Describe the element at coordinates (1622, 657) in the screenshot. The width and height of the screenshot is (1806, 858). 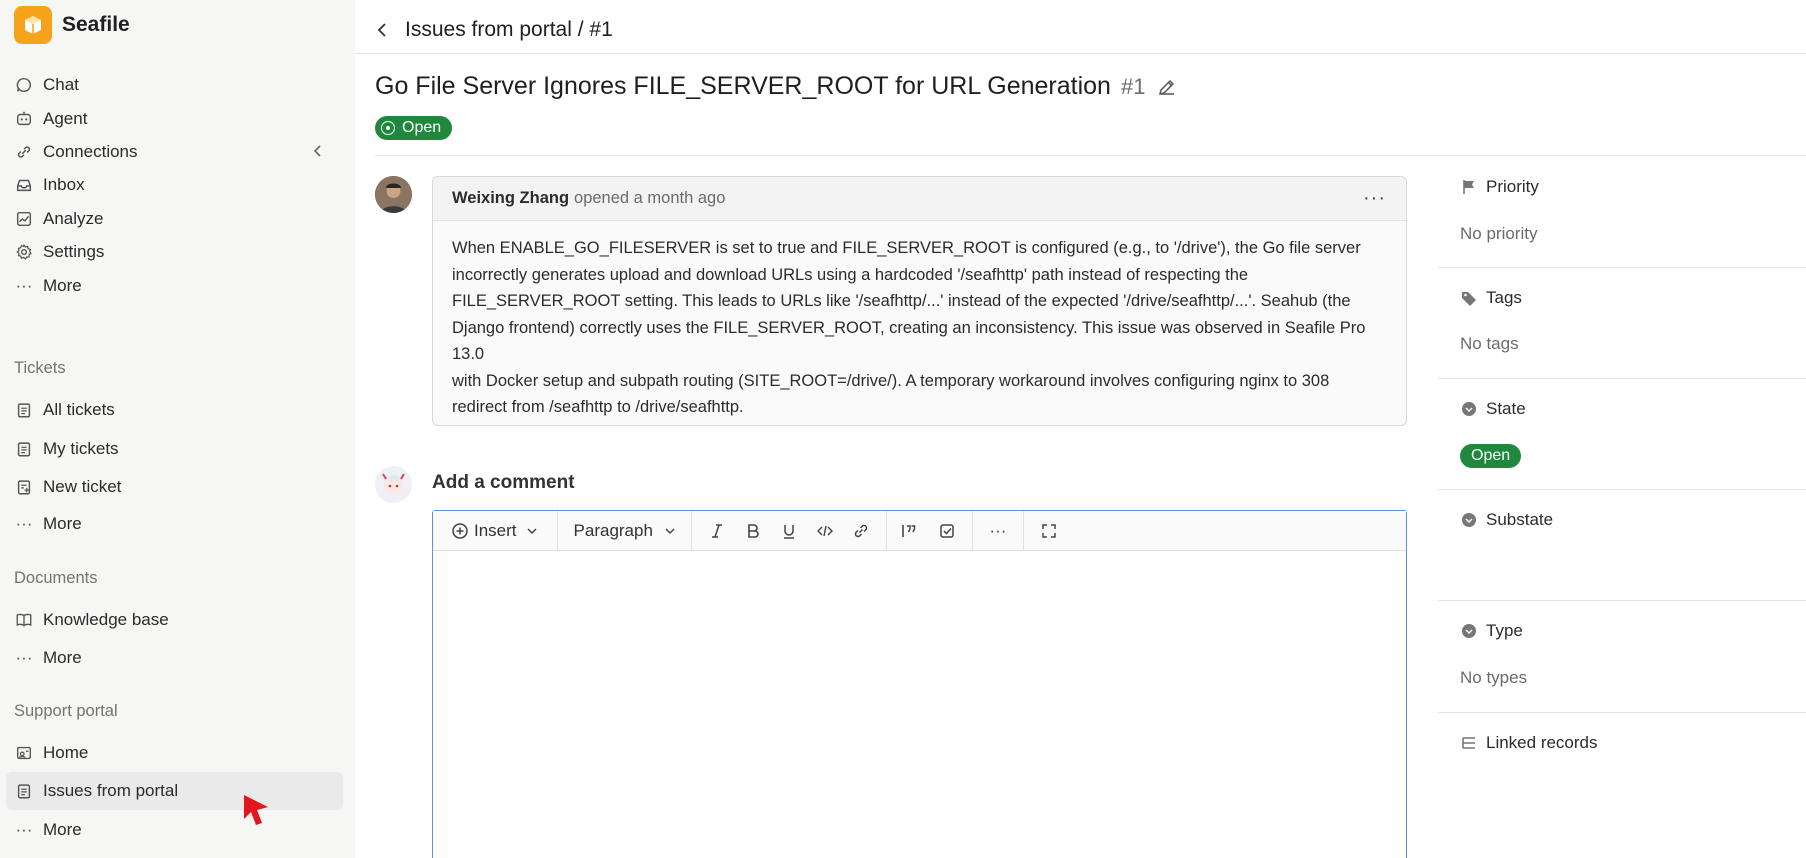
I see `type-section: Type No types` at that location.